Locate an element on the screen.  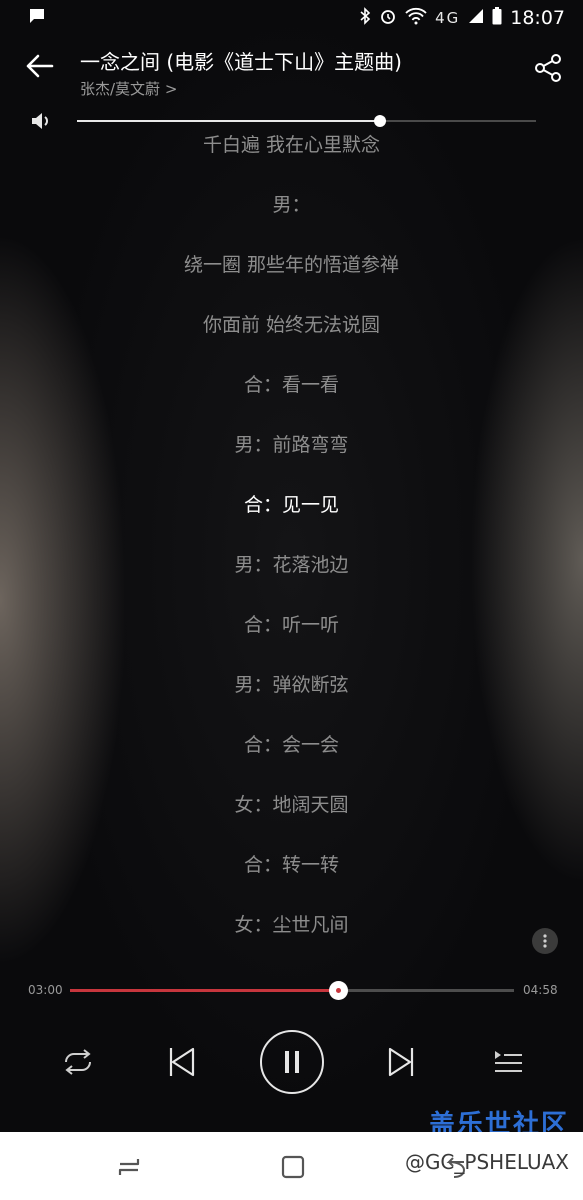
lyric-line: 绕一圈 那些年的悟道参禅 is located at coordinates (291, 265).